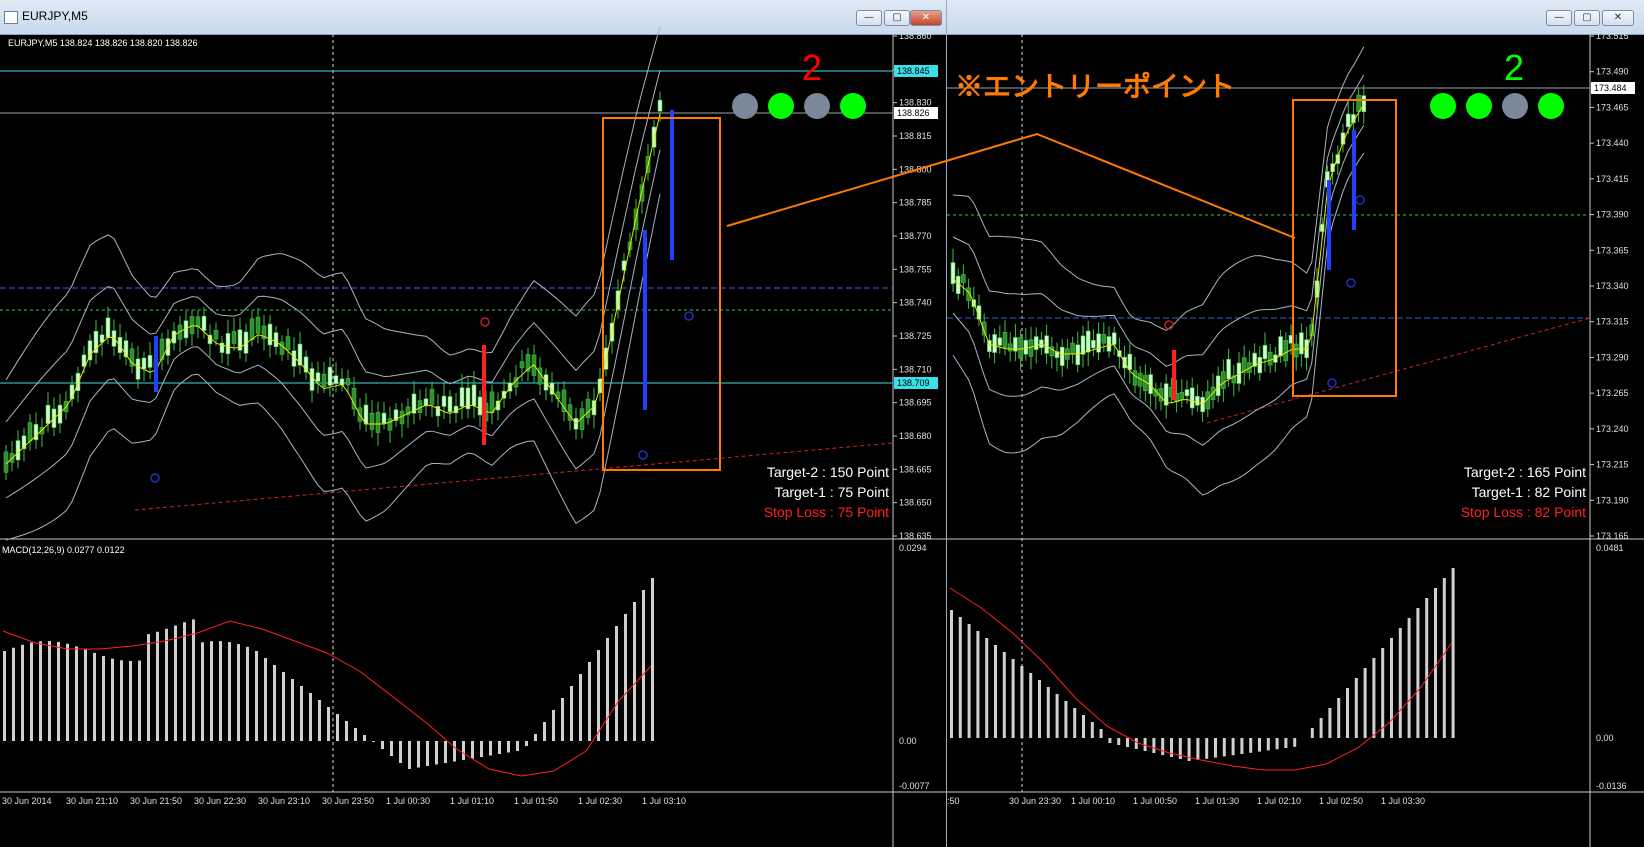 Image resolution: width=1644 pixels, height=847 pixels. What do you see at coordinates (348, 801) in the screenshot?
I see `time-tick-label: 30 Jun 23:50` at bounding box center [348, 801].